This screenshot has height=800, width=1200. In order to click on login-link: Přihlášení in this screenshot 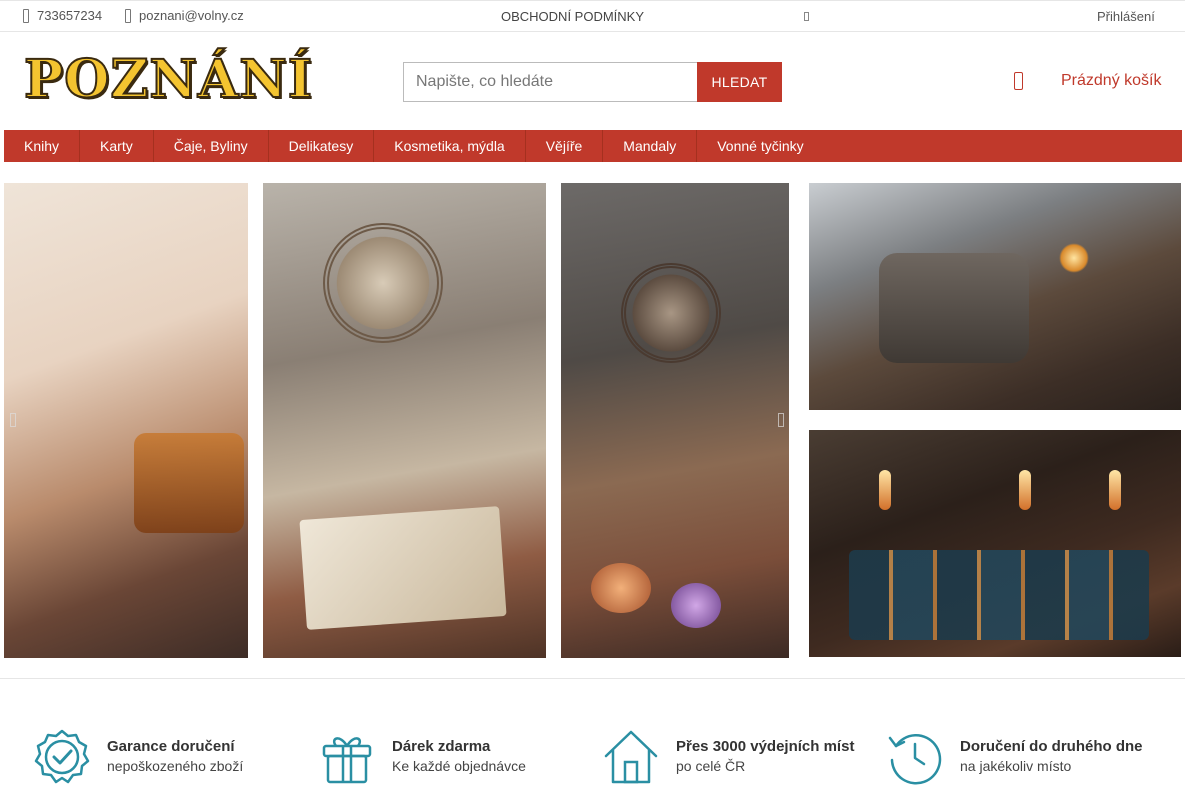, I will do `click(1126, 16)`.